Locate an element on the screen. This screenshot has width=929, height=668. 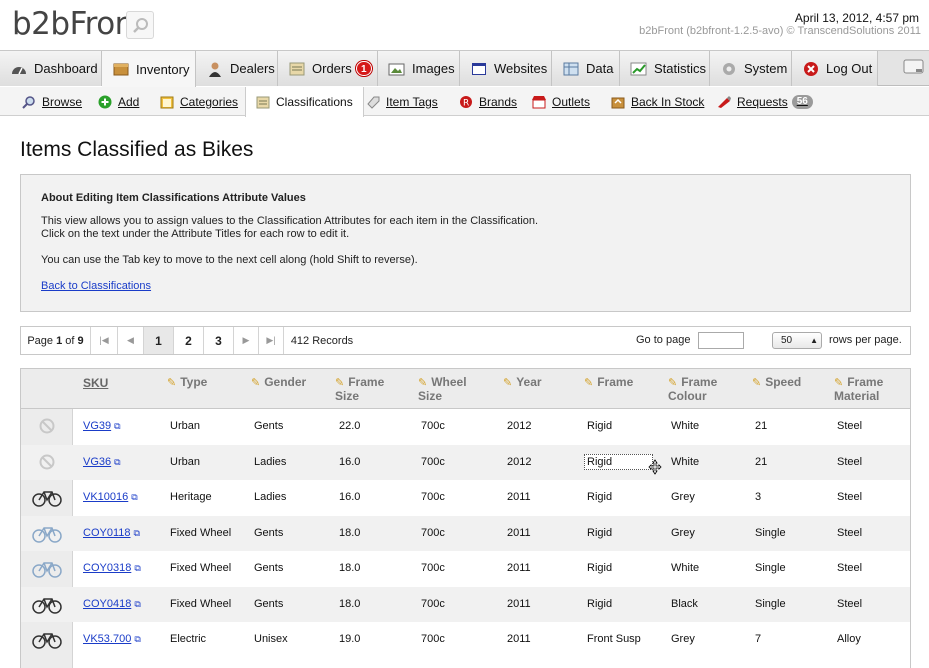
tab-inventory: Inventory is located at coordinates (149, 69).